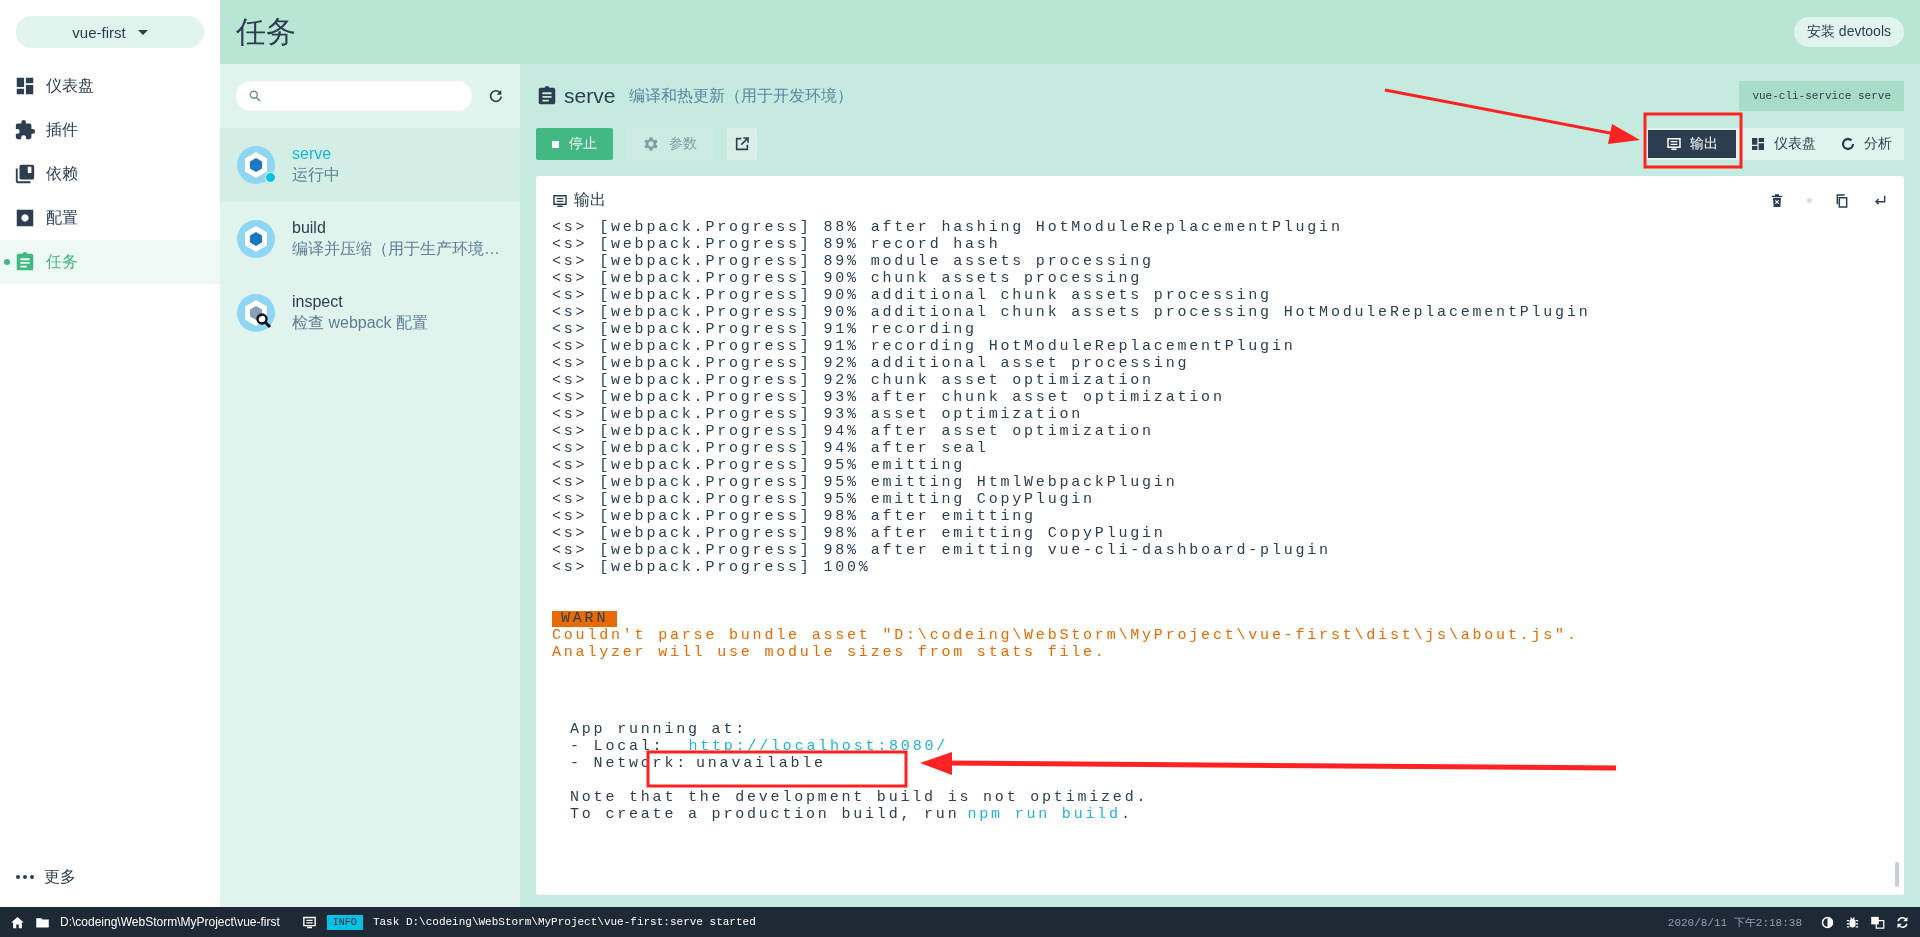  What do you see at coordinates (853, 261) in the screenshot?
I see `log-line: <s> [webpack.Progress] 89% module assets processing` at bounding box center [853, 261].